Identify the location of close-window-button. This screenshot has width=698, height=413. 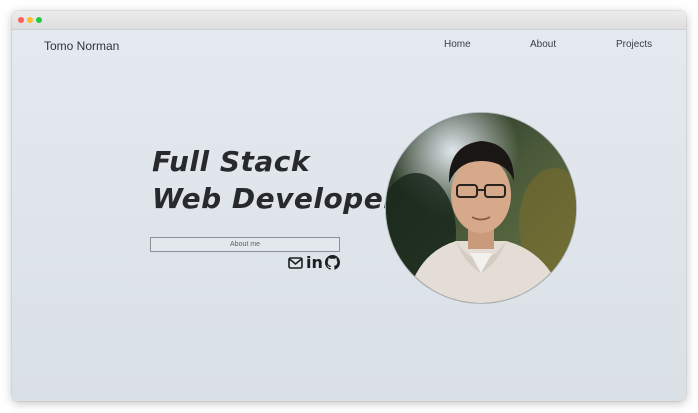
(21, 20).